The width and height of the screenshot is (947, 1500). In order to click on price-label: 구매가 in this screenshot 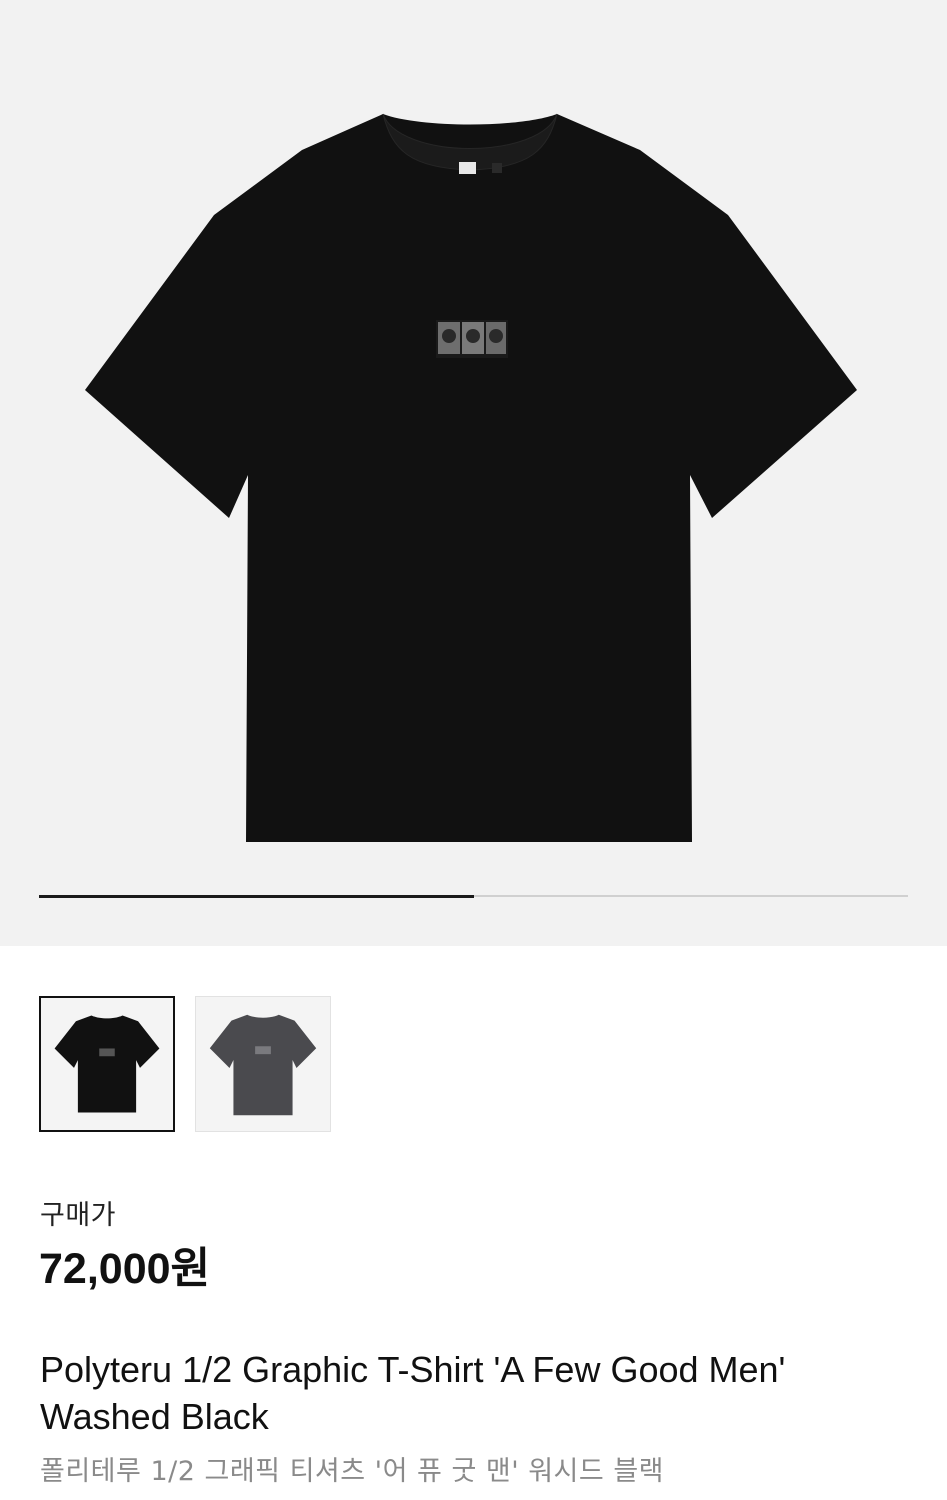, I will do `click(78, 1215)`.